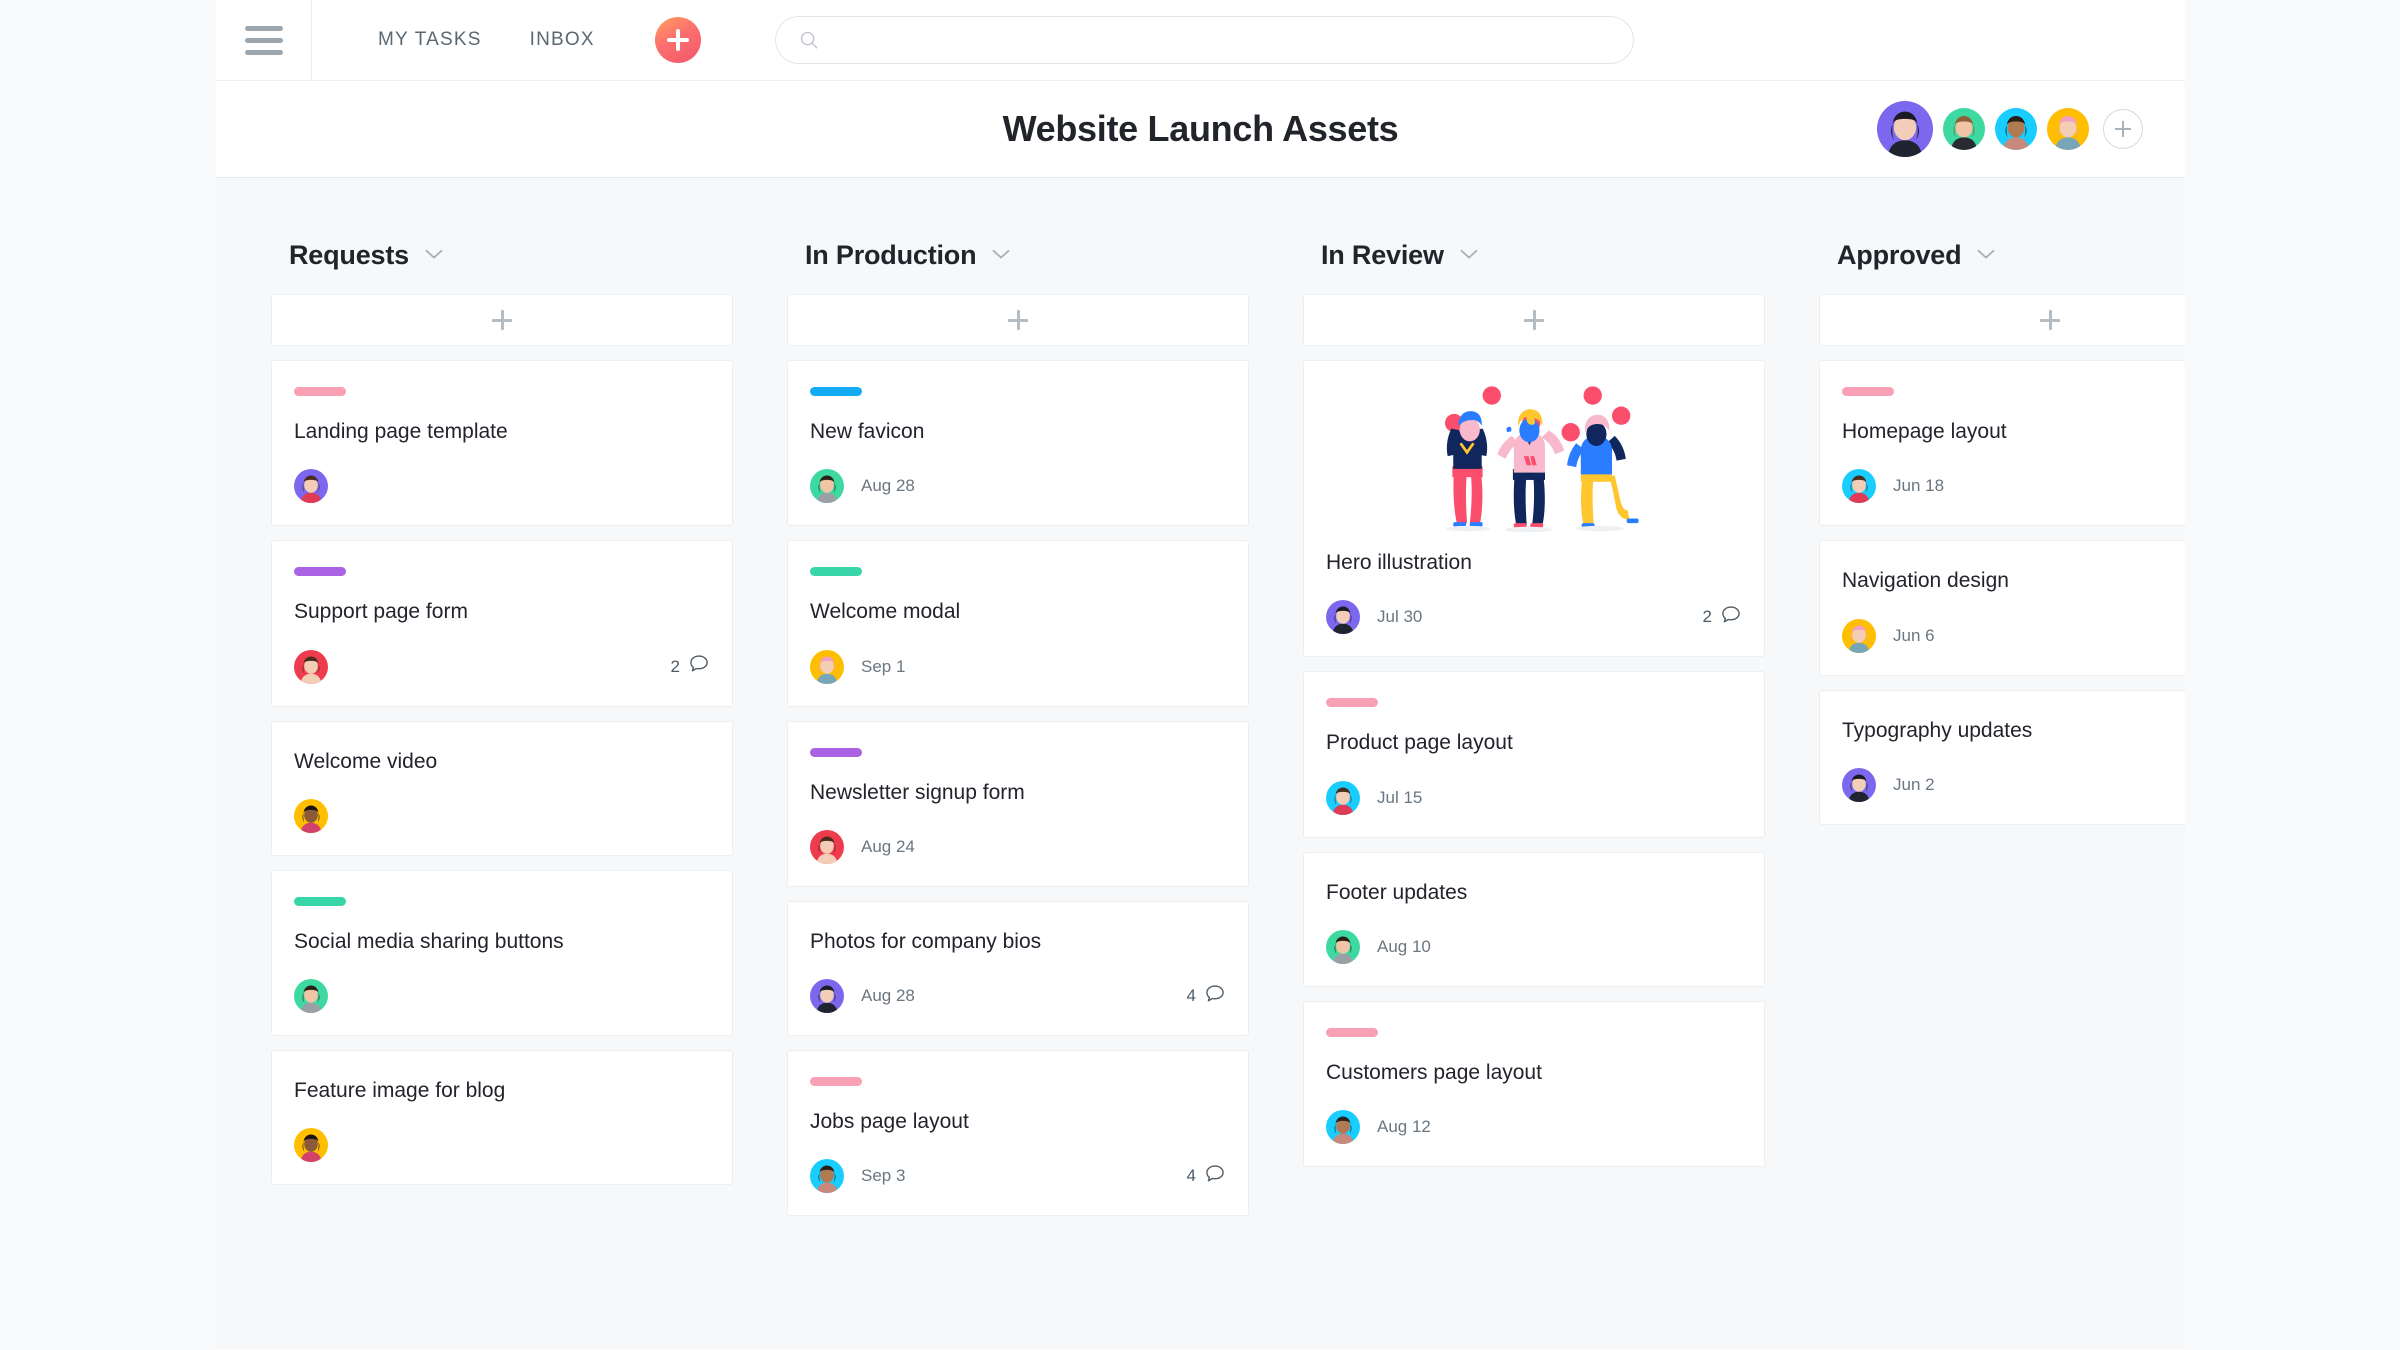  What do you see at coordinates (885, 612) in the screenshot?
I see `card-title: Welcome modal` at bounding box center [885, 612].